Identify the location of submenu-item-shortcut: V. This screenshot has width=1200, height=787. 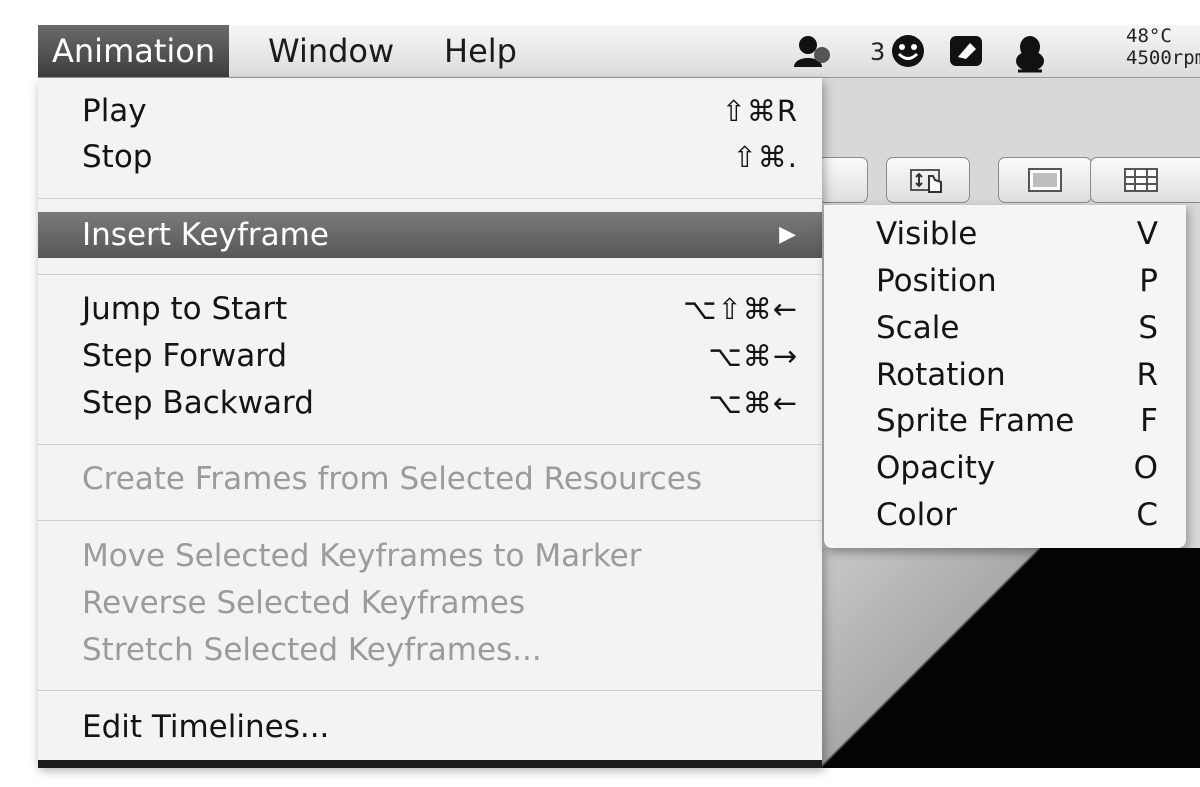
(1147, 234).